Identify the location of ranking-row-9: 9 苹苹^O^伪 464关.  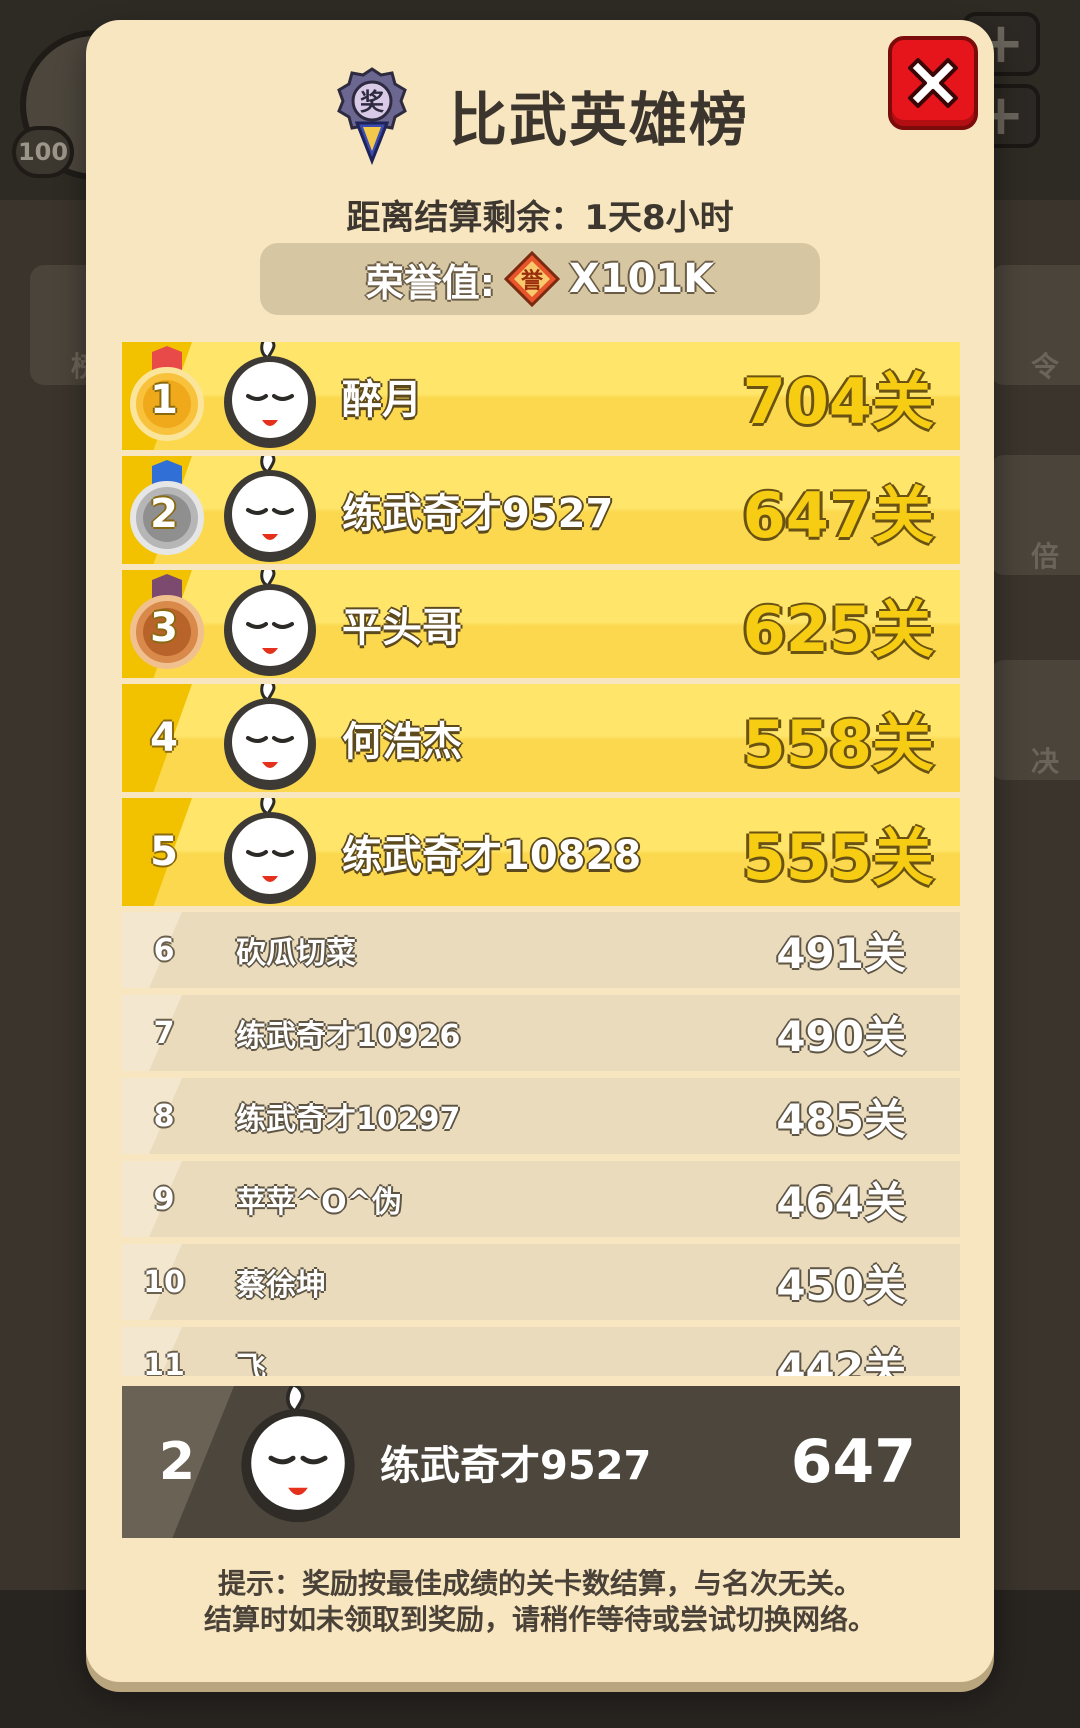
(541, 1199).